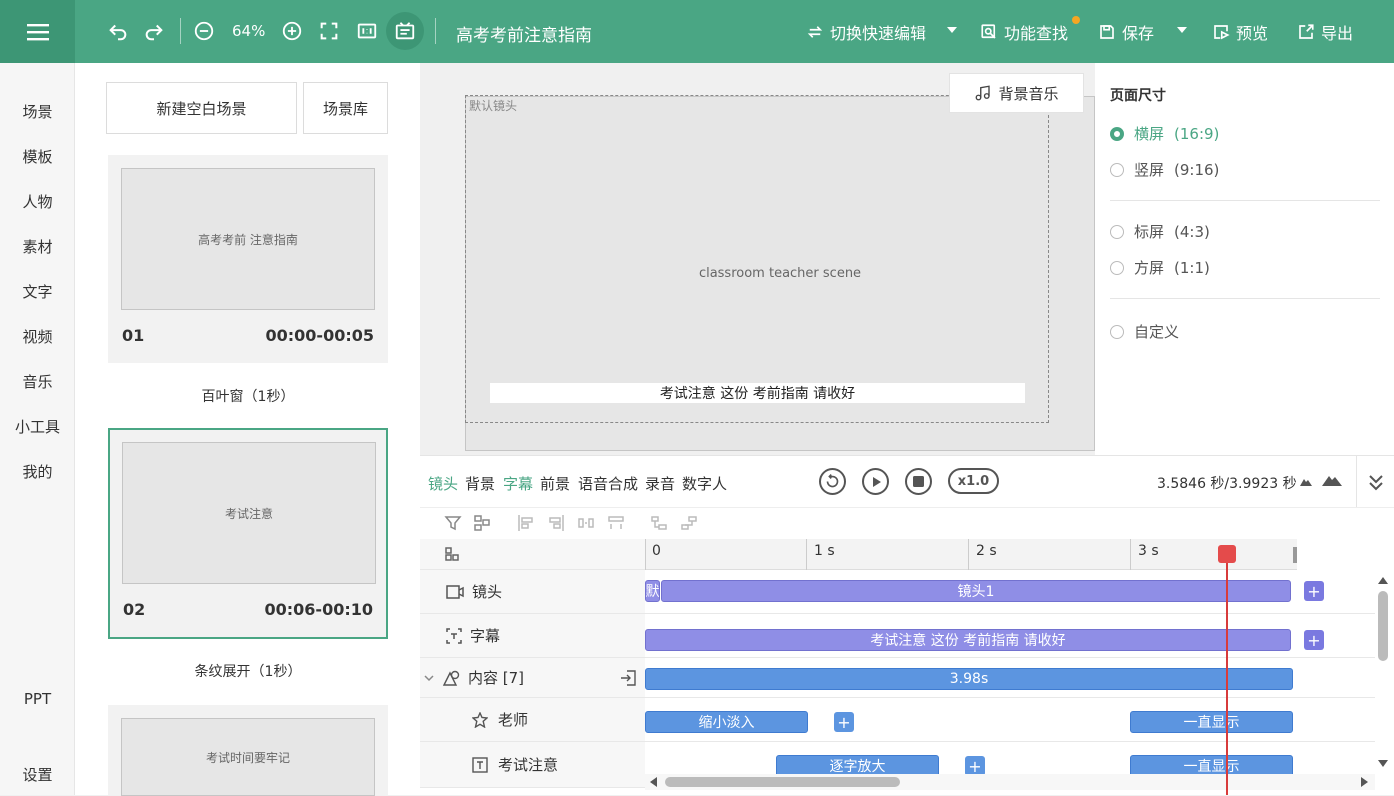 Image resolution: width=1394 pixels, height=796 pixels. I want to click on nav-item-settings: 设置, so click(37, 774).